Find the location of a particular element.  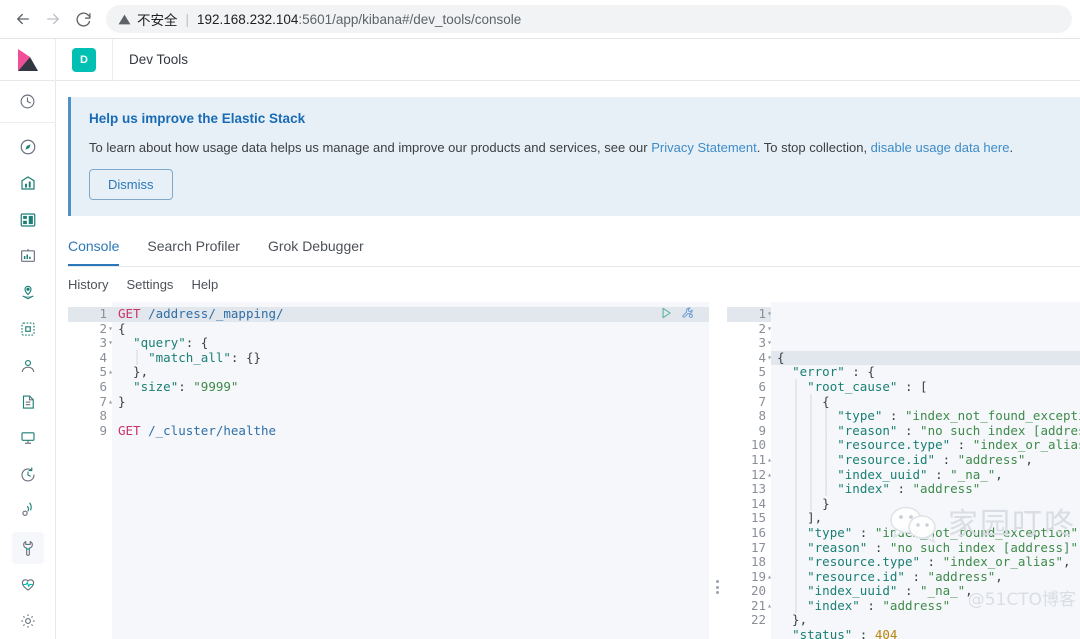

sidebar-item-logs is located at coordinates (28, 402).